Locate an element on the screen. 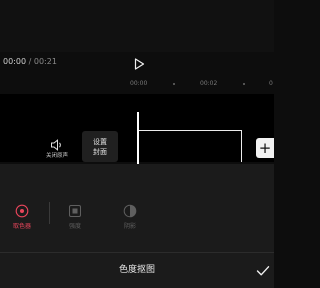 This screenshot has height=288, width=320. tool-divider is located at coordinates (49, 213).